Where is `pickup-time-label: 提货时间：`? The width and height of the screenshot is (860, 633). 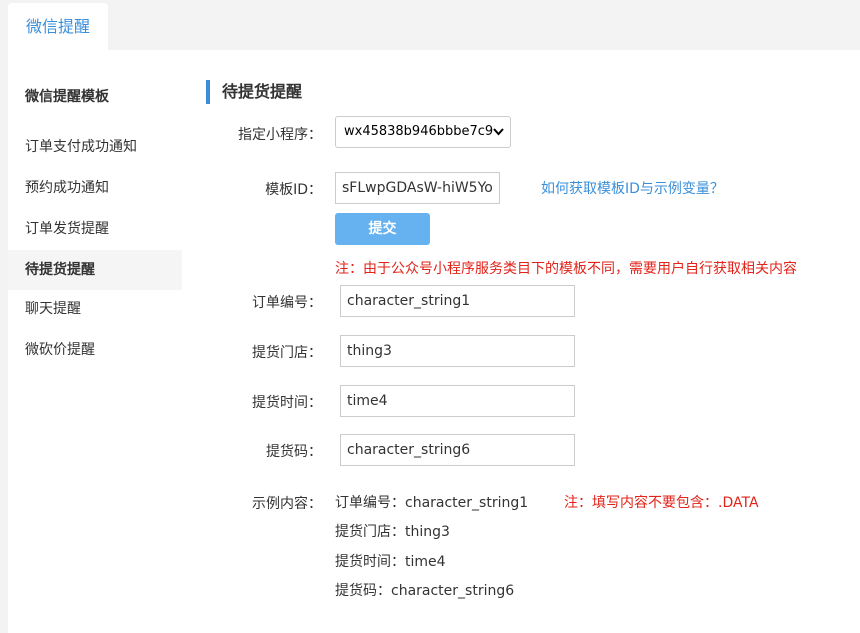 pickup-time-label: 提货时间： is located at coordinates (287, 403).